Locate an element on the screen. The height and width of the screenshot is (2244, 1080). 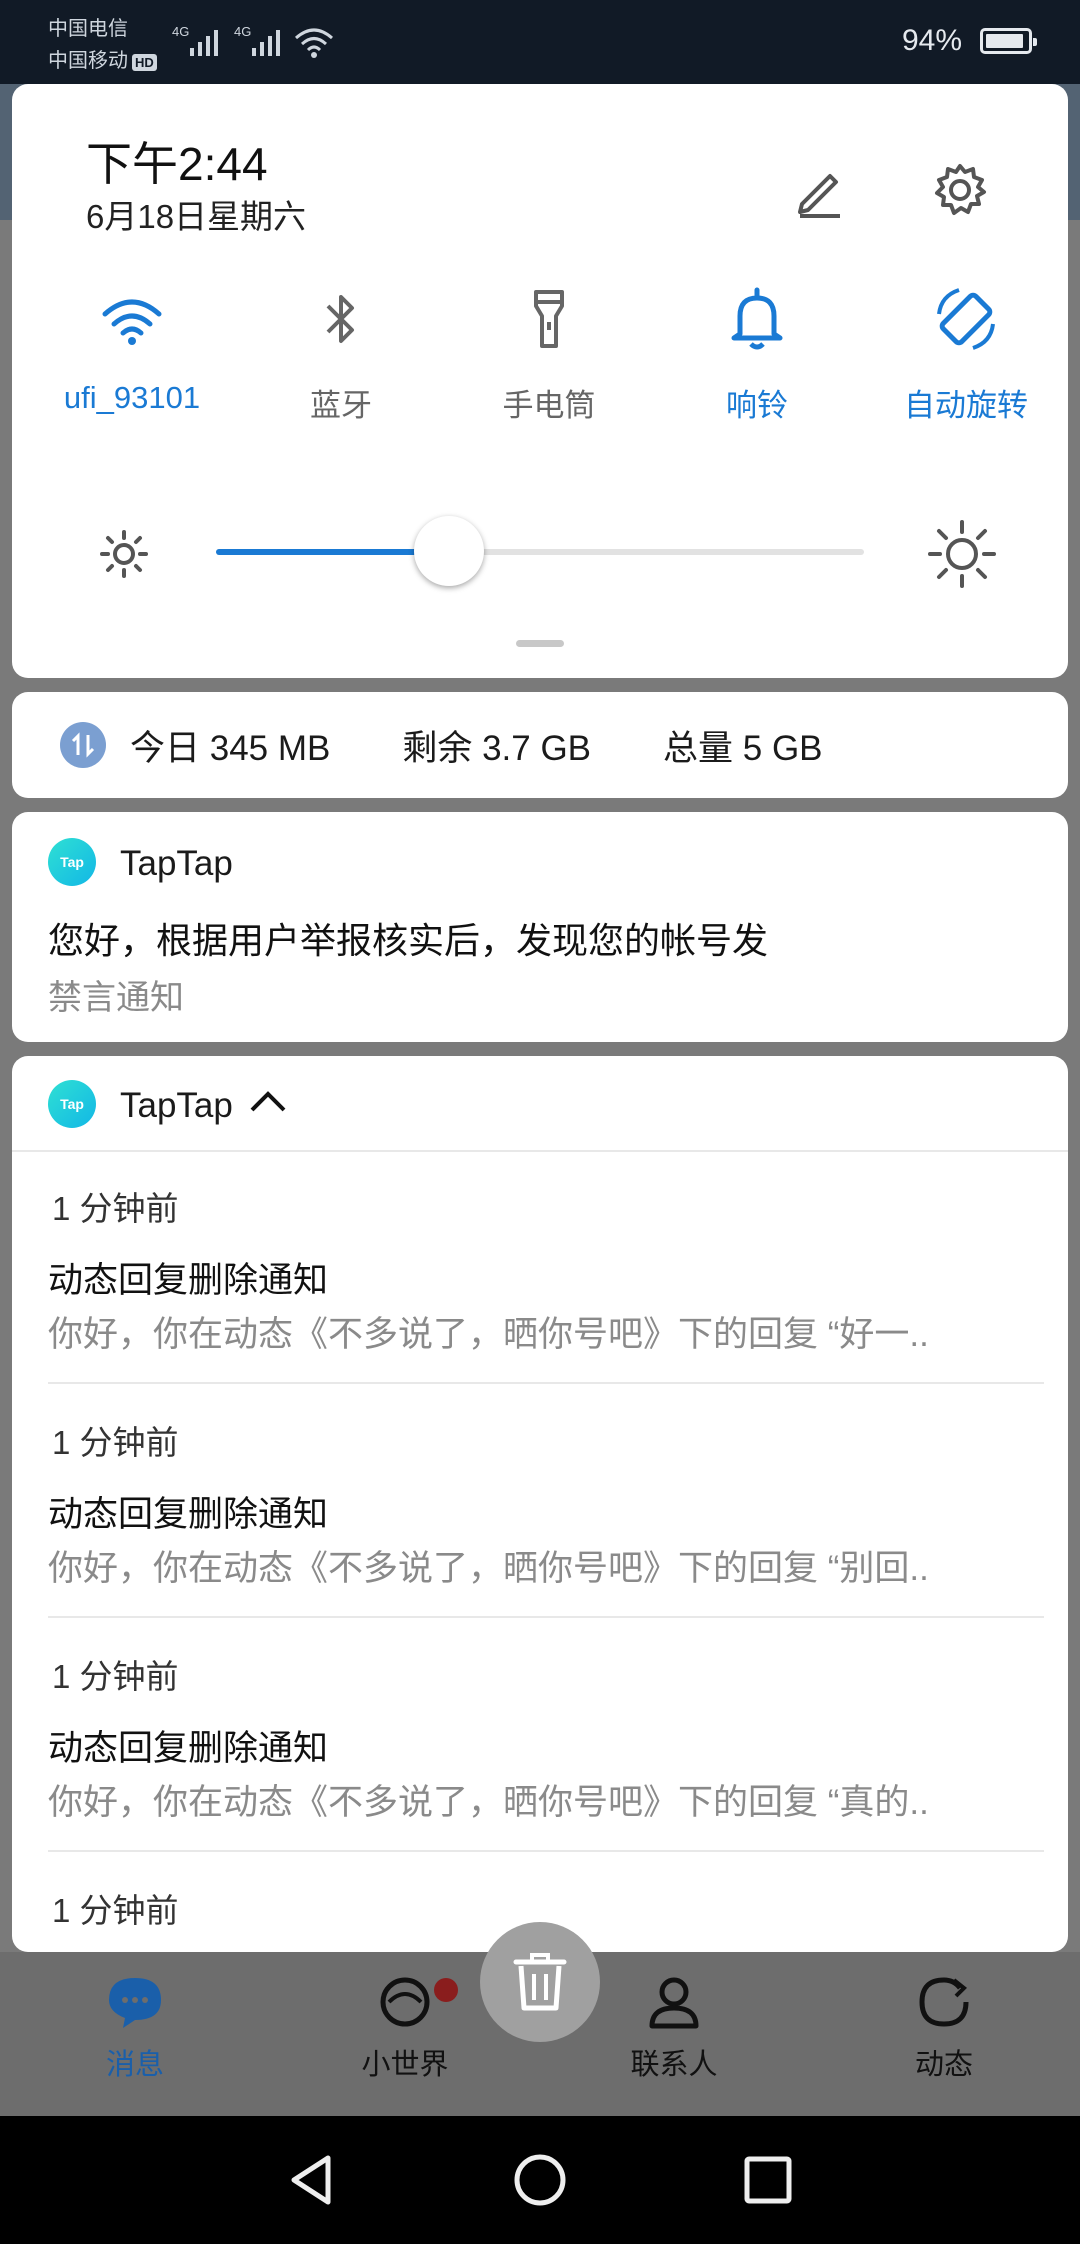
brightness-high-icon is located at coordinates (962, 554).